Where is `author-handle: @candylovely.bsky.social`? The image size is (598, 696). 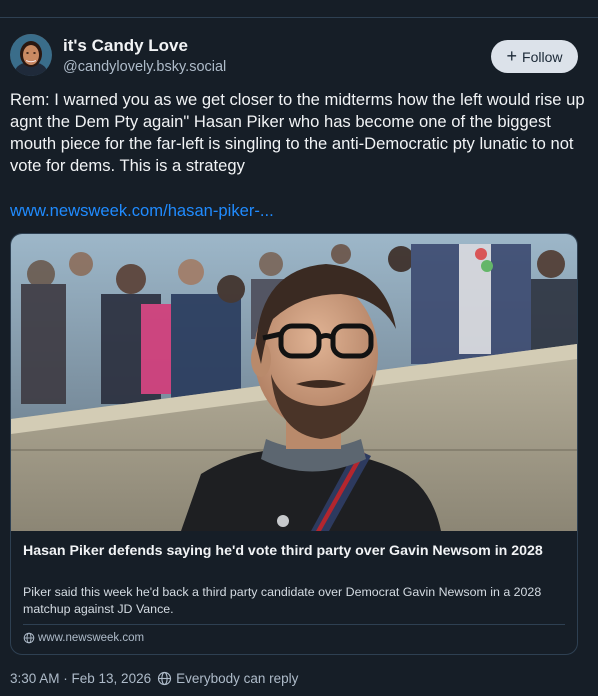 author-handle: @candylovely.bsky.social is located at coordinates (144, 67).